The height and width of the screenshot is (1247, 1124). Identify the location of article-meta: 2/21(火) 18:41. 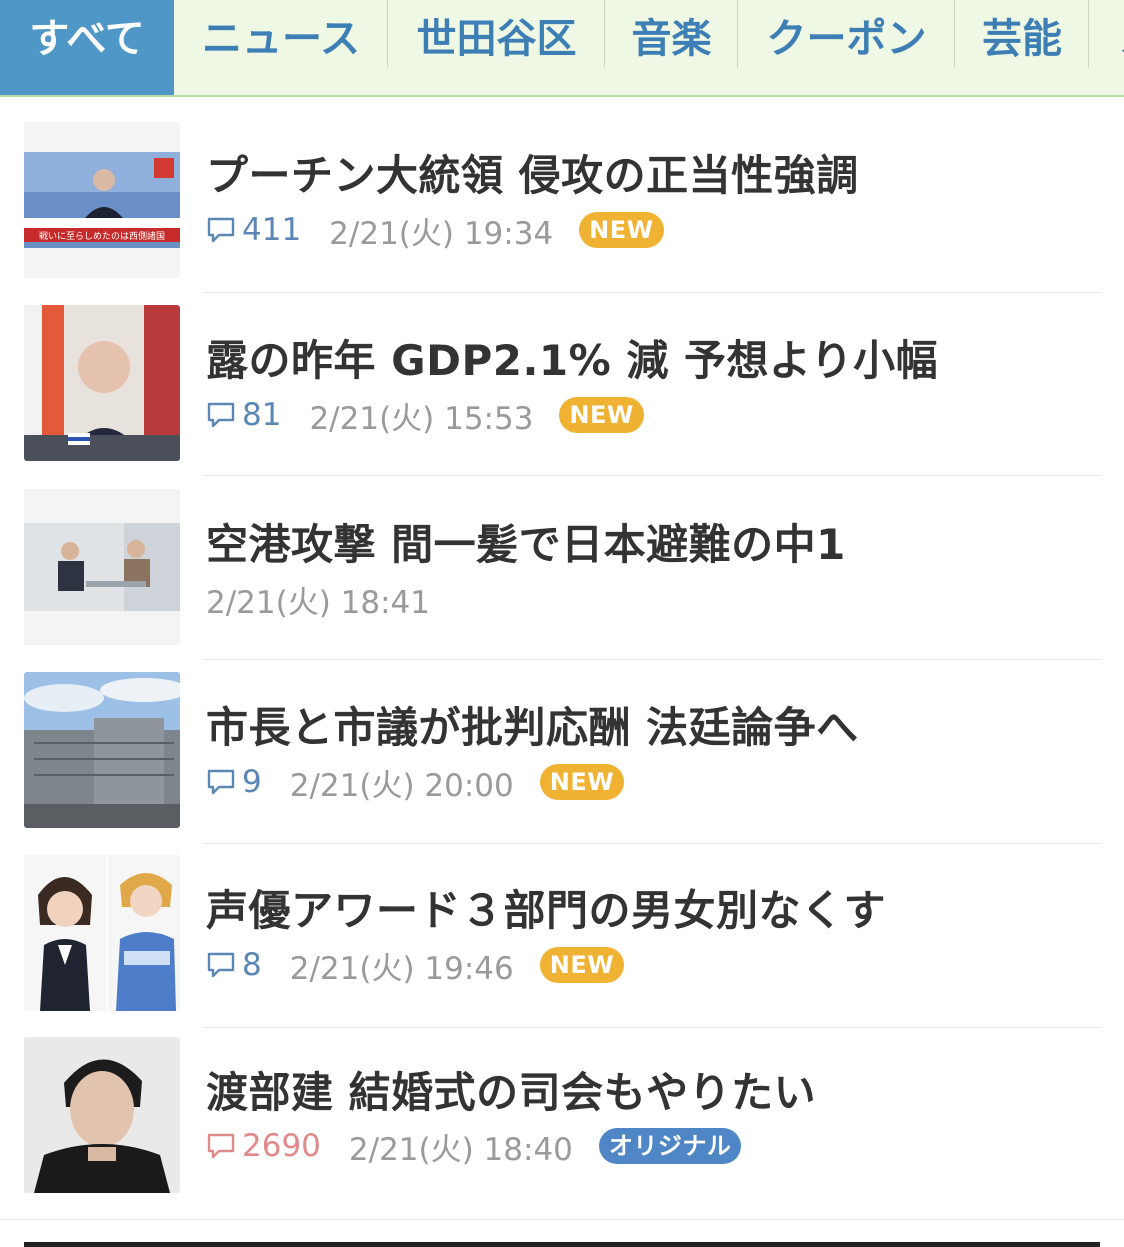
(331, 600).